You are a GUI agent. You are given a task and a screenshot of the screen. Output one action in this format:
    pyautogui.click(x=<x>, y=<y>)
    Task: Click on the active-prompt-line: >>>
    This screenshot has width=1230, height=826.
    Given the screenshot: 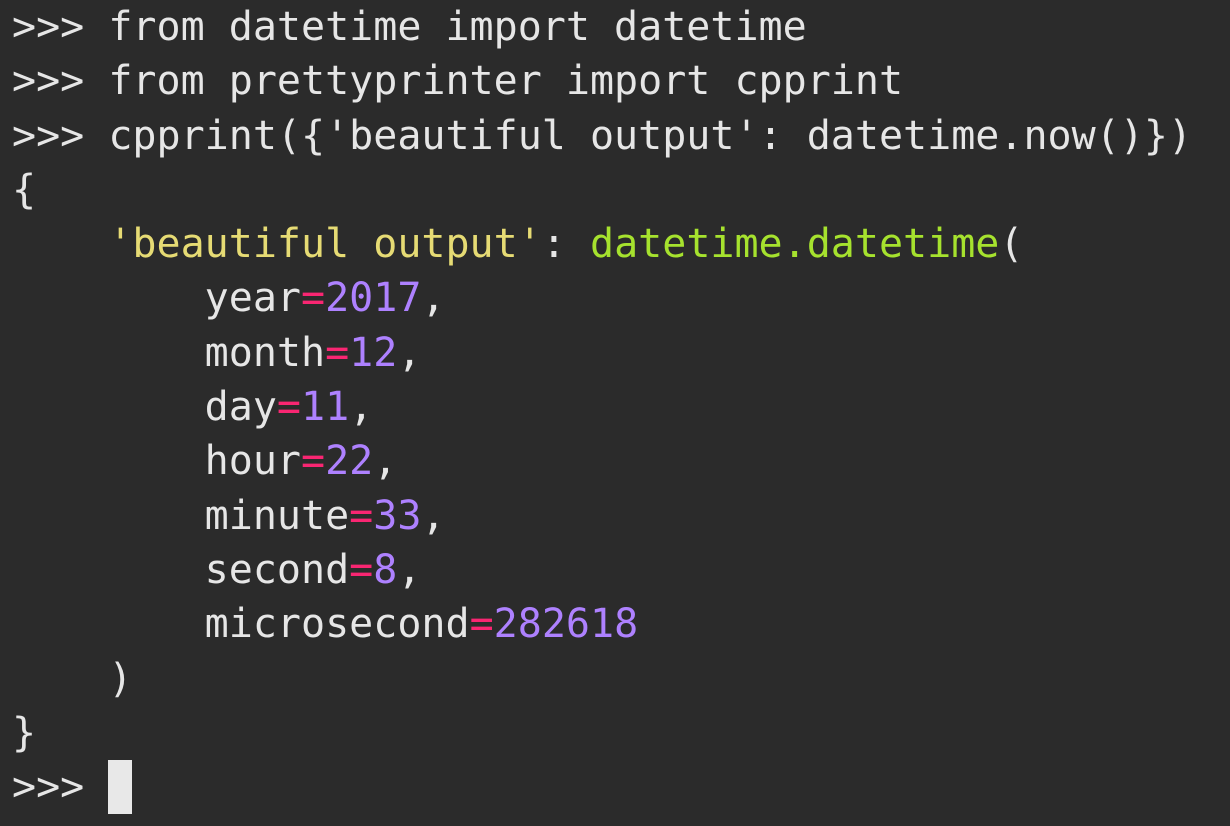 What is the action you would take?
    pyautogui.click(x=617, y=787)
    